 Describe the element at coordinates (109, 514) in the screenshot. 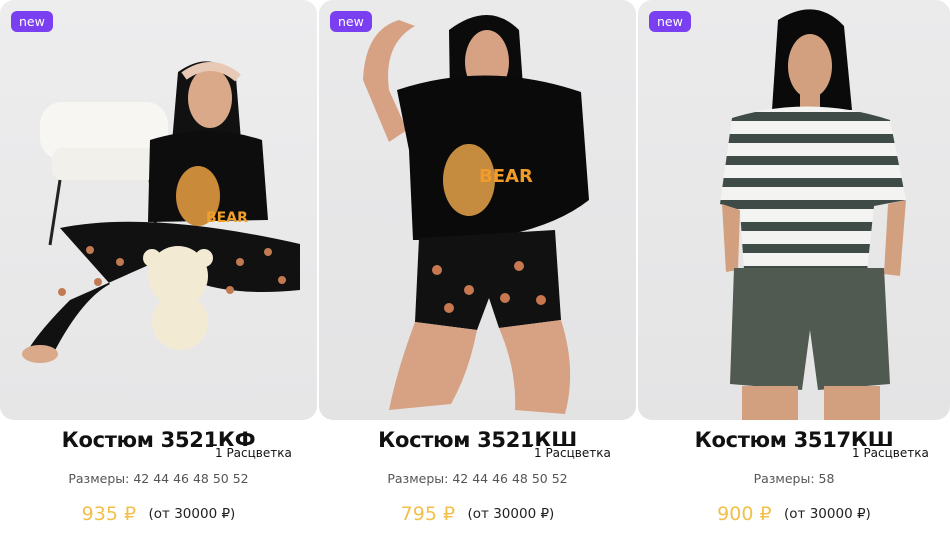

I see `price: 935 ₽` at that location.